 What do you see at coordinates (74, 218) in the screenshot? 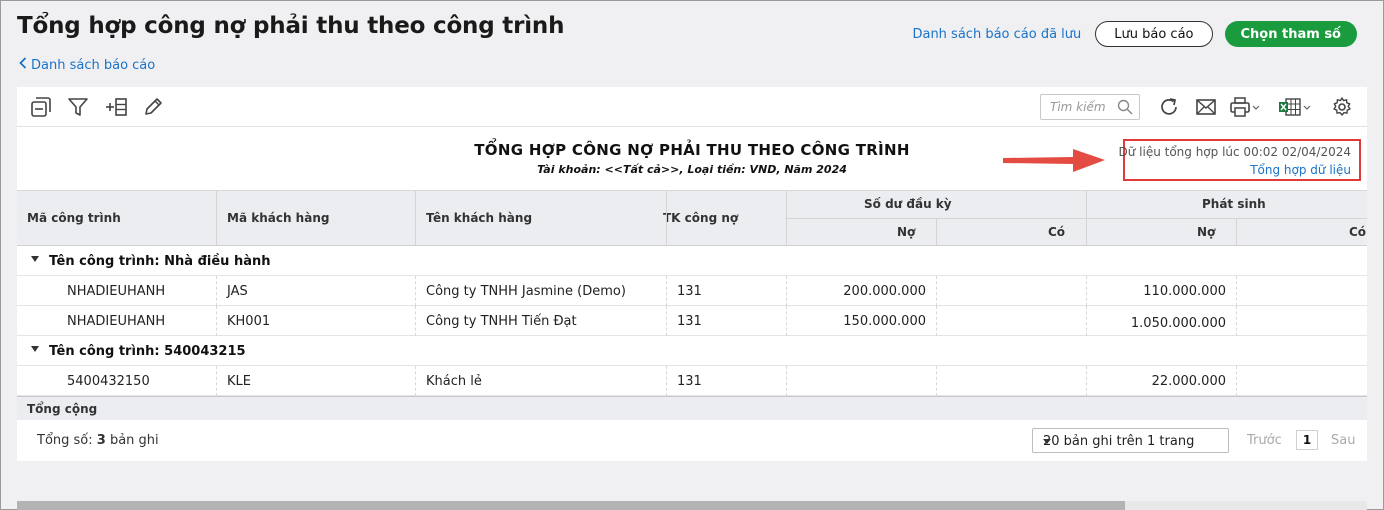
I see `col-project-code: Mã công trình` at bounding box center [74, 218].